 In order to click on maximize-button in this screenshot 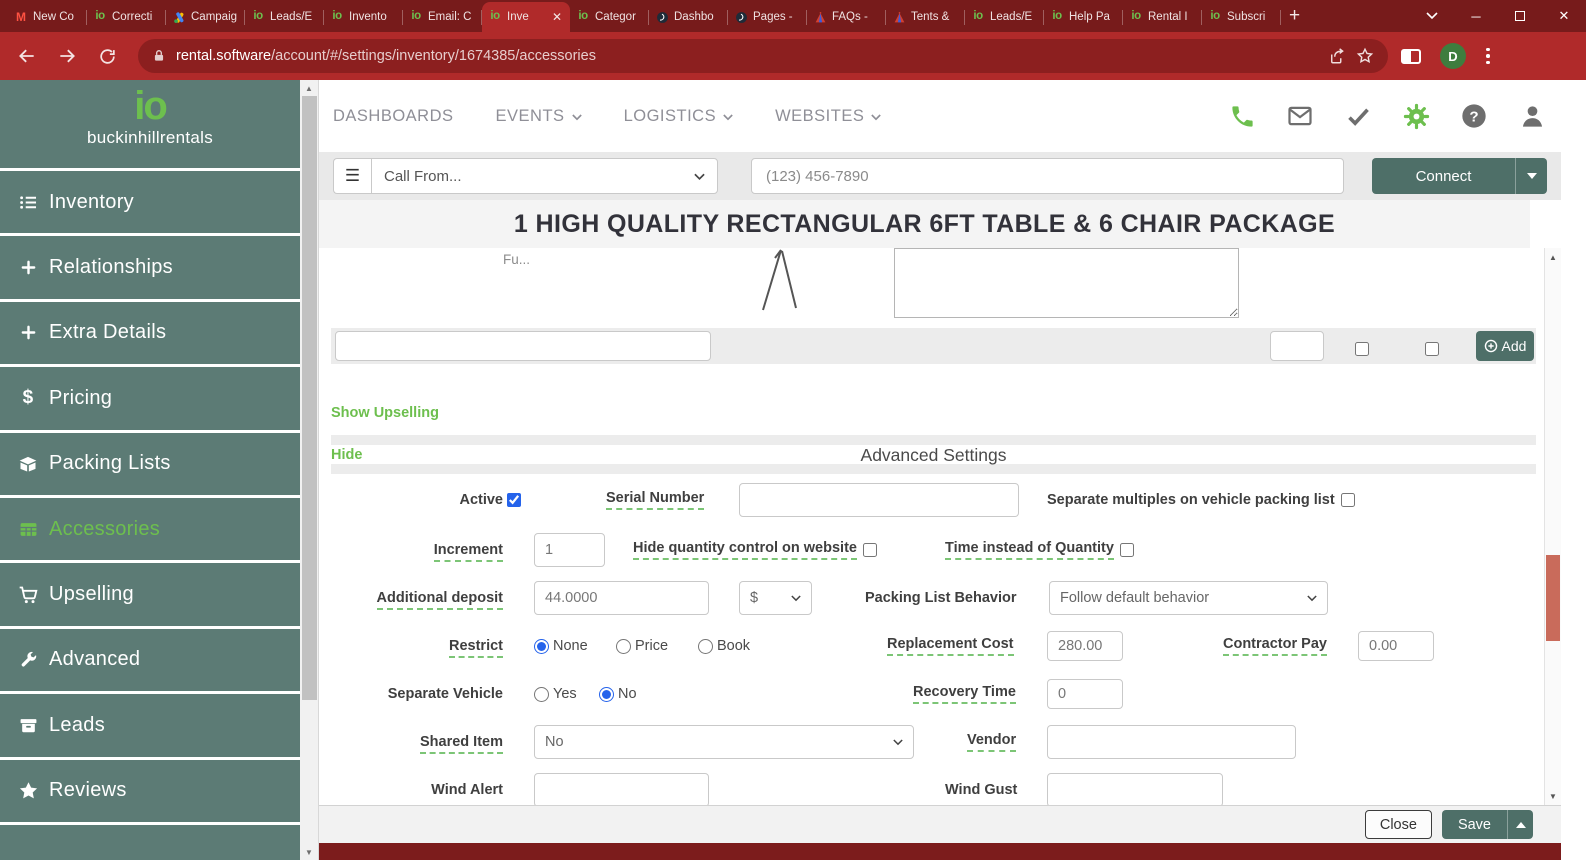, I will do `click(1520, 16)`.